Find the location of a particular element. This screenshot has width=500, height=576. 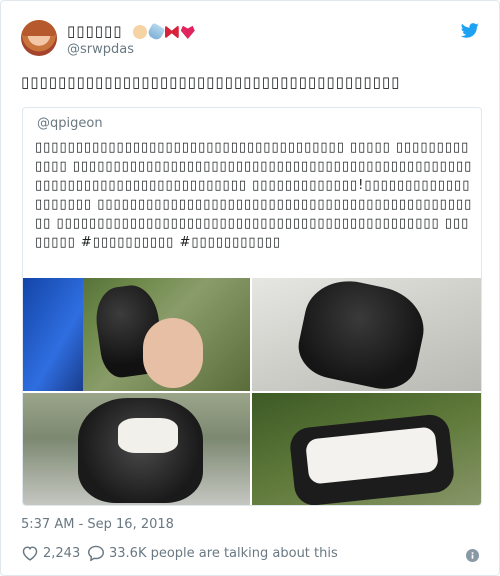

like-button: 2,243 is located at coordinates (50, 553).